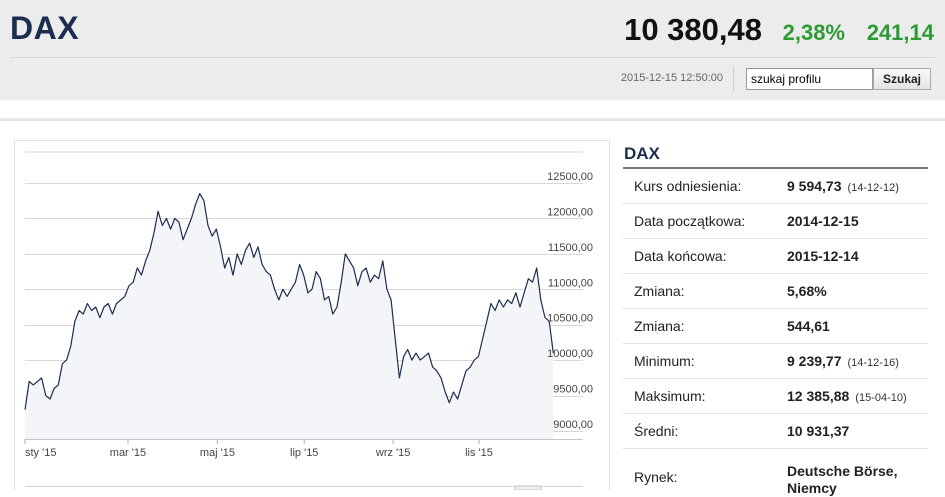 Image resolution: width=945 pixels, height=497 pixels. I want to click on info-row: Maksimum: 12 385,88 (15-04-10), so click(775, 396).